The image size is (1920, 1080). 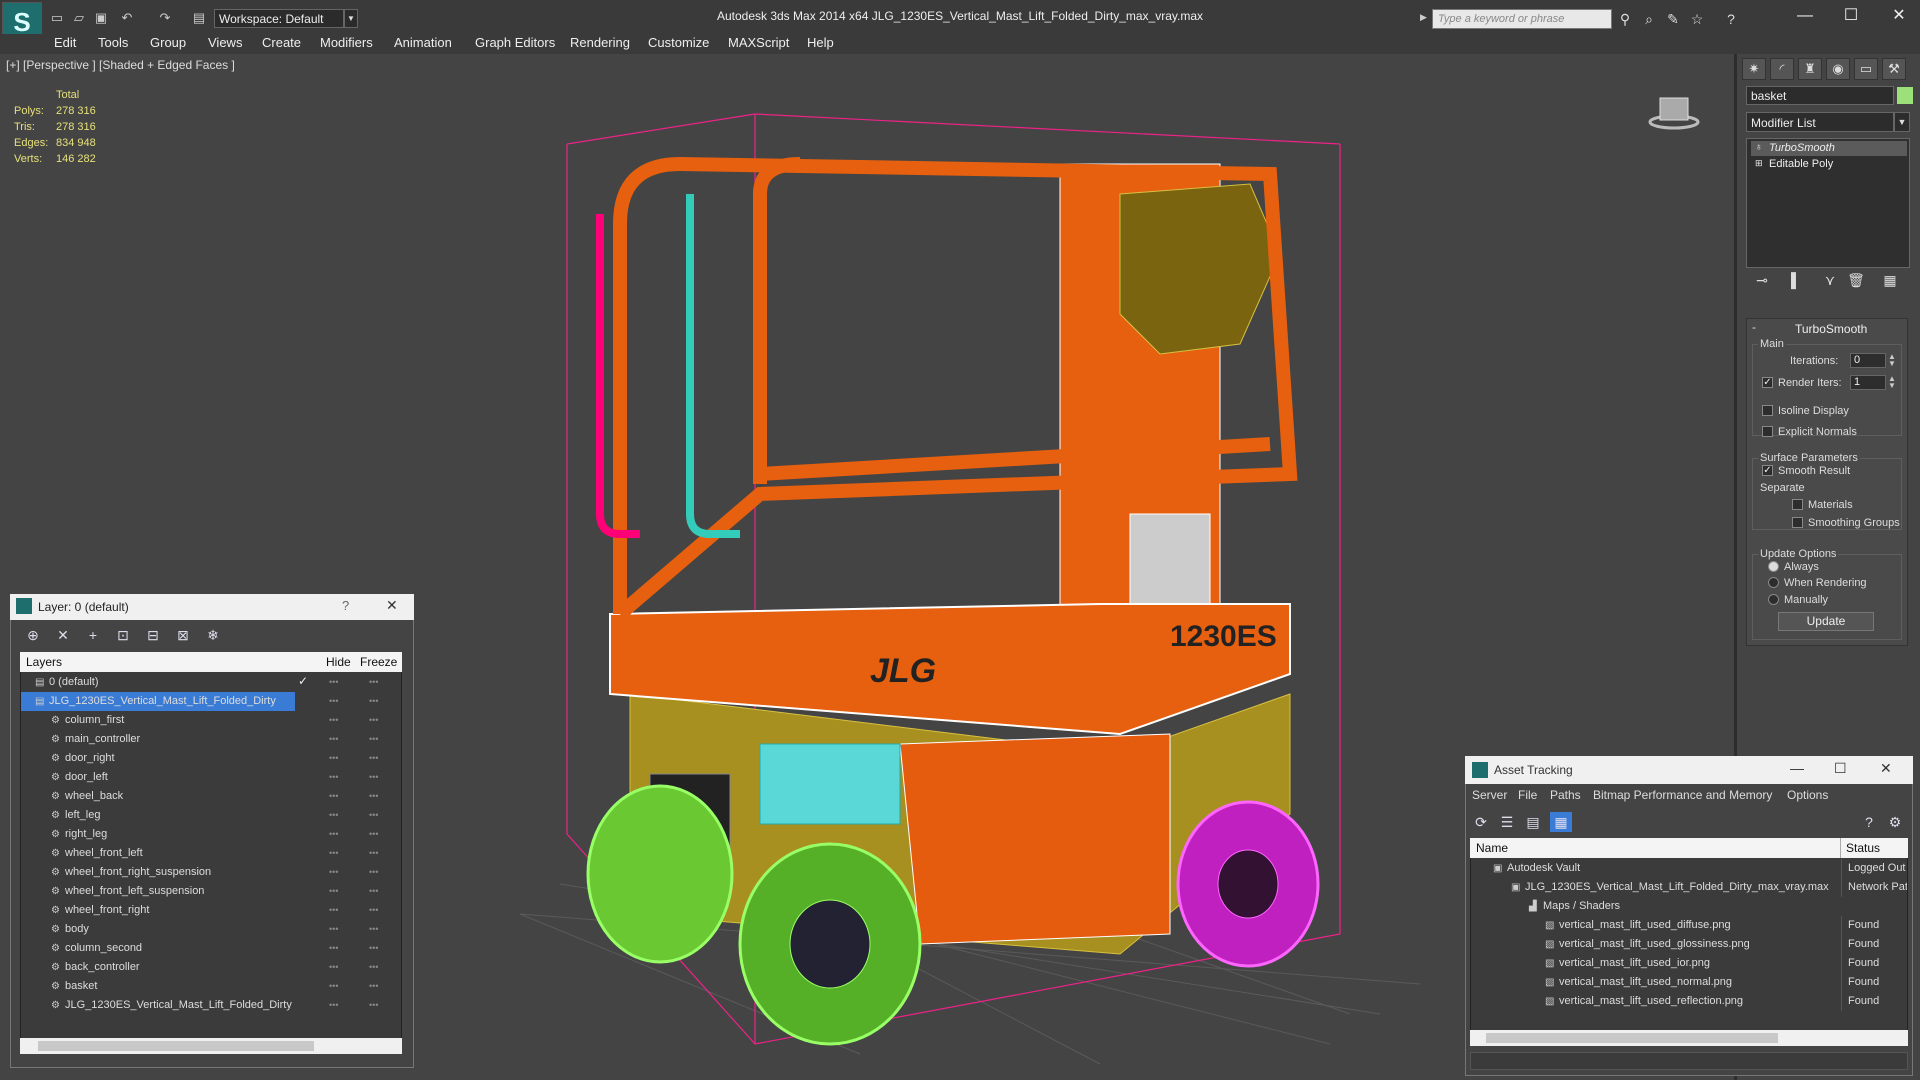 What do you see at coordinates (1820, 122) in the screenshot?
I see `modifier-list-dropdown: Modifier List` at bounding box center [1820, 122].